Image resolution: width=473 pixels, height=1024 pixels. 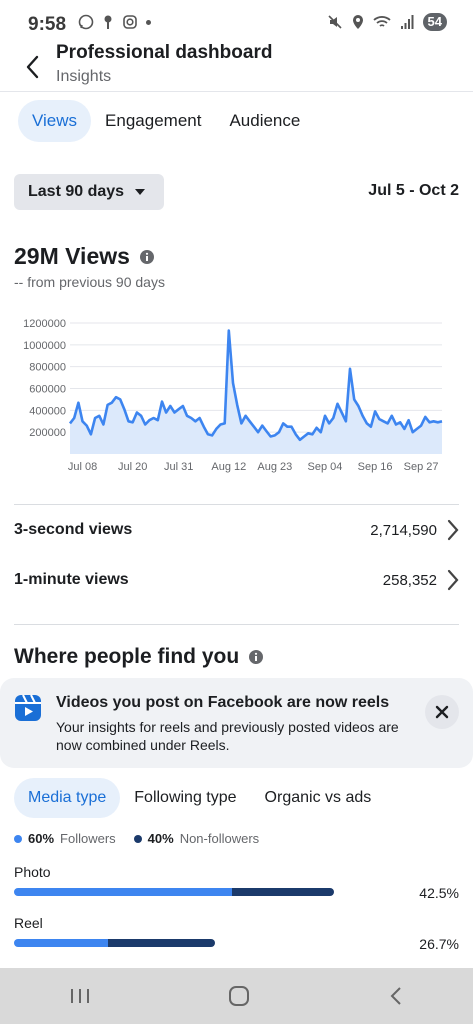 What do you see at coordinates (381, 21) in the screenshot?
I see `wifi-icon` at bounding box center [381, 21].